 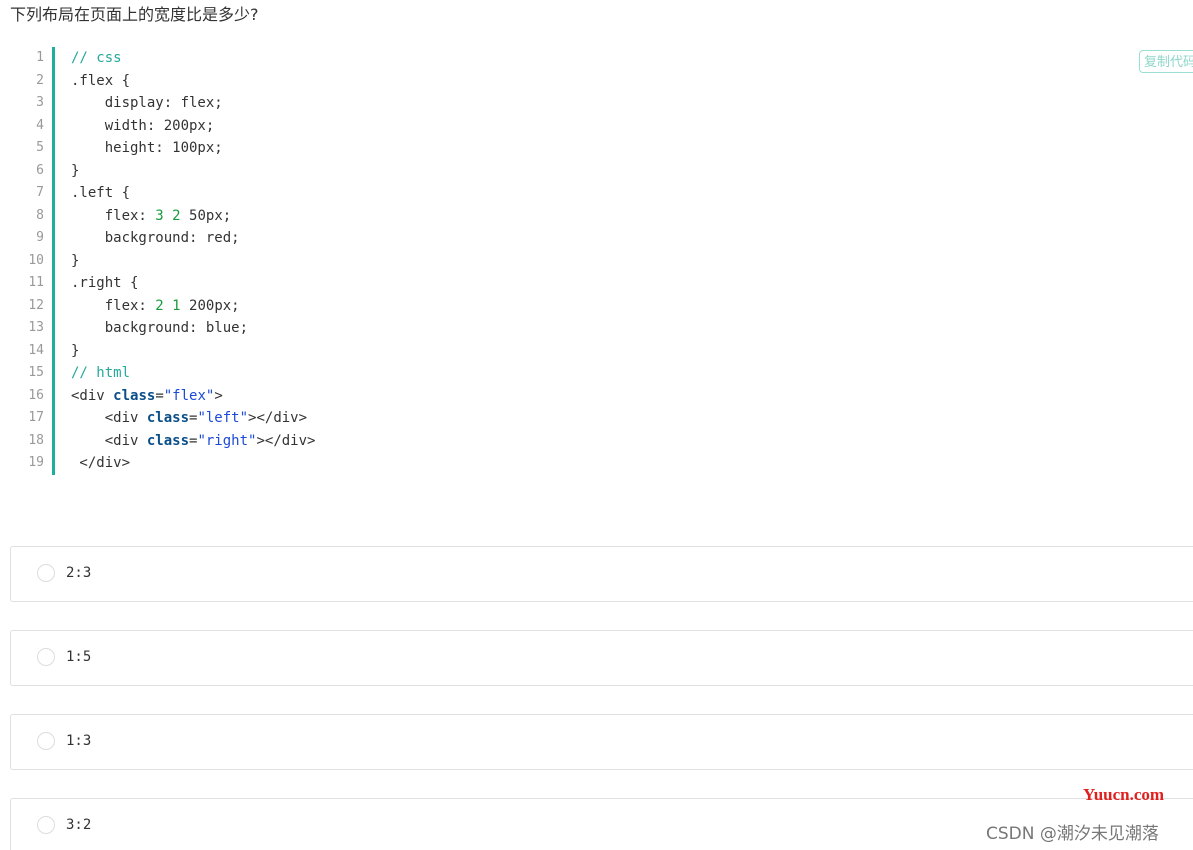 What do you see at coordinates (36, 350) in the screenshot?
I see `line-number: 14` at bounding box center [36, 350].